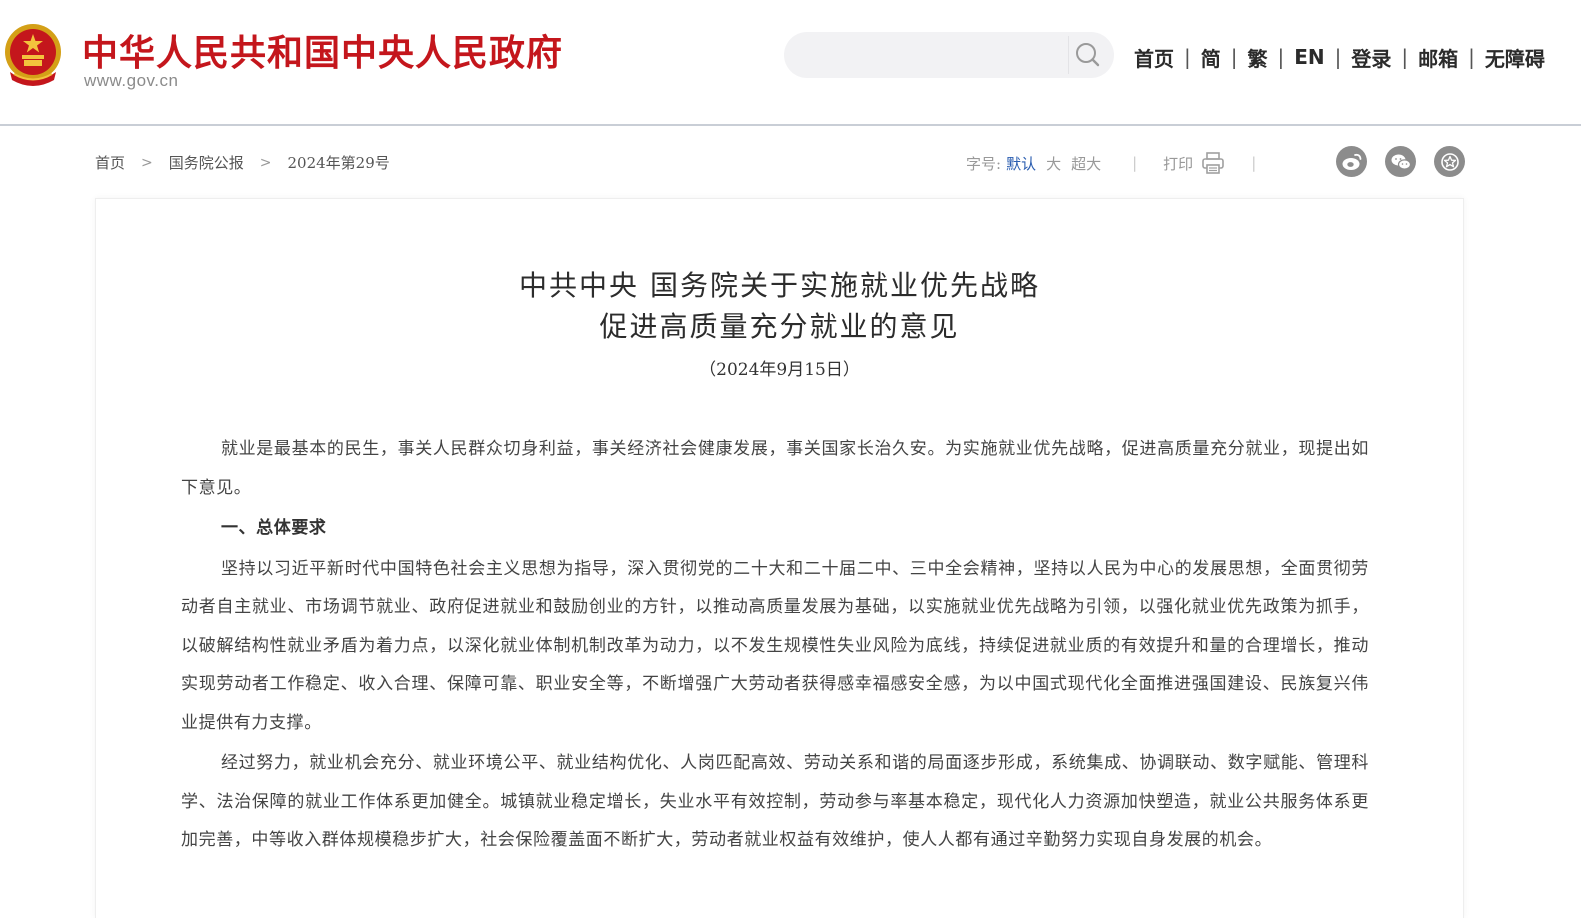  Describe the element at coordinates (1309, 57) in the screenshot. I see `nav-english: EN` at that location.